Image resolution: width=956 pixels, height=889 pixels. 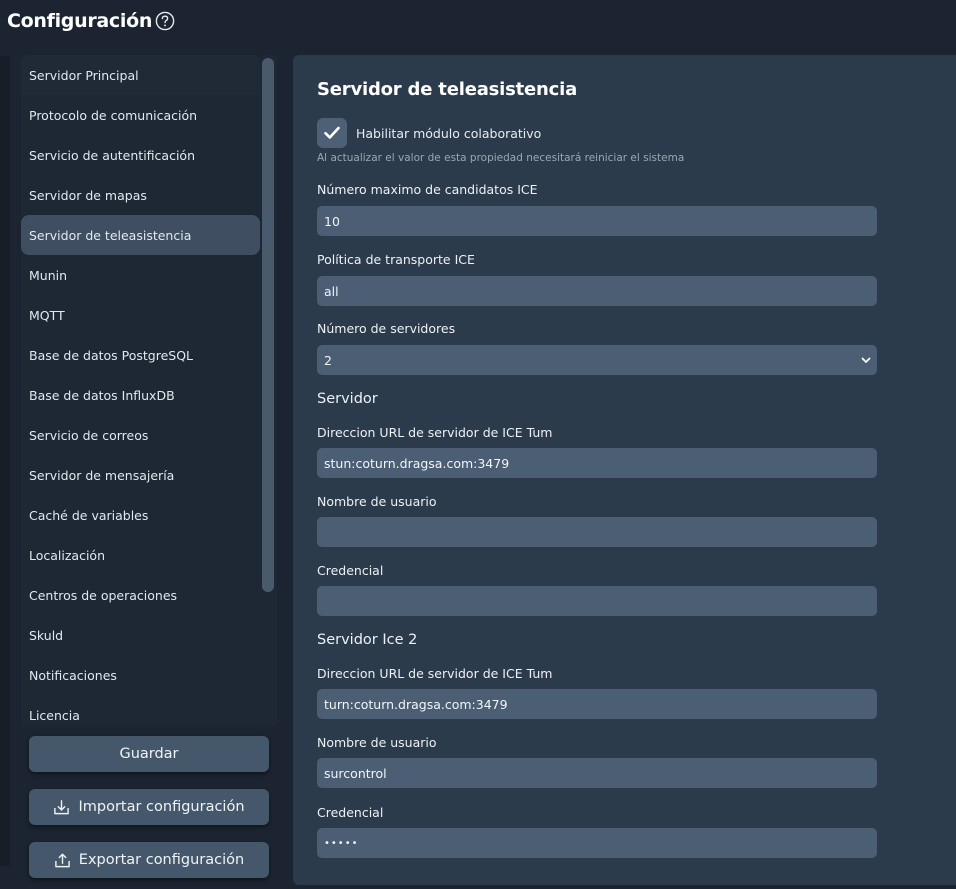 I want to click on sidebar-item-label: Caché de variables, so click(x=89, y=515).